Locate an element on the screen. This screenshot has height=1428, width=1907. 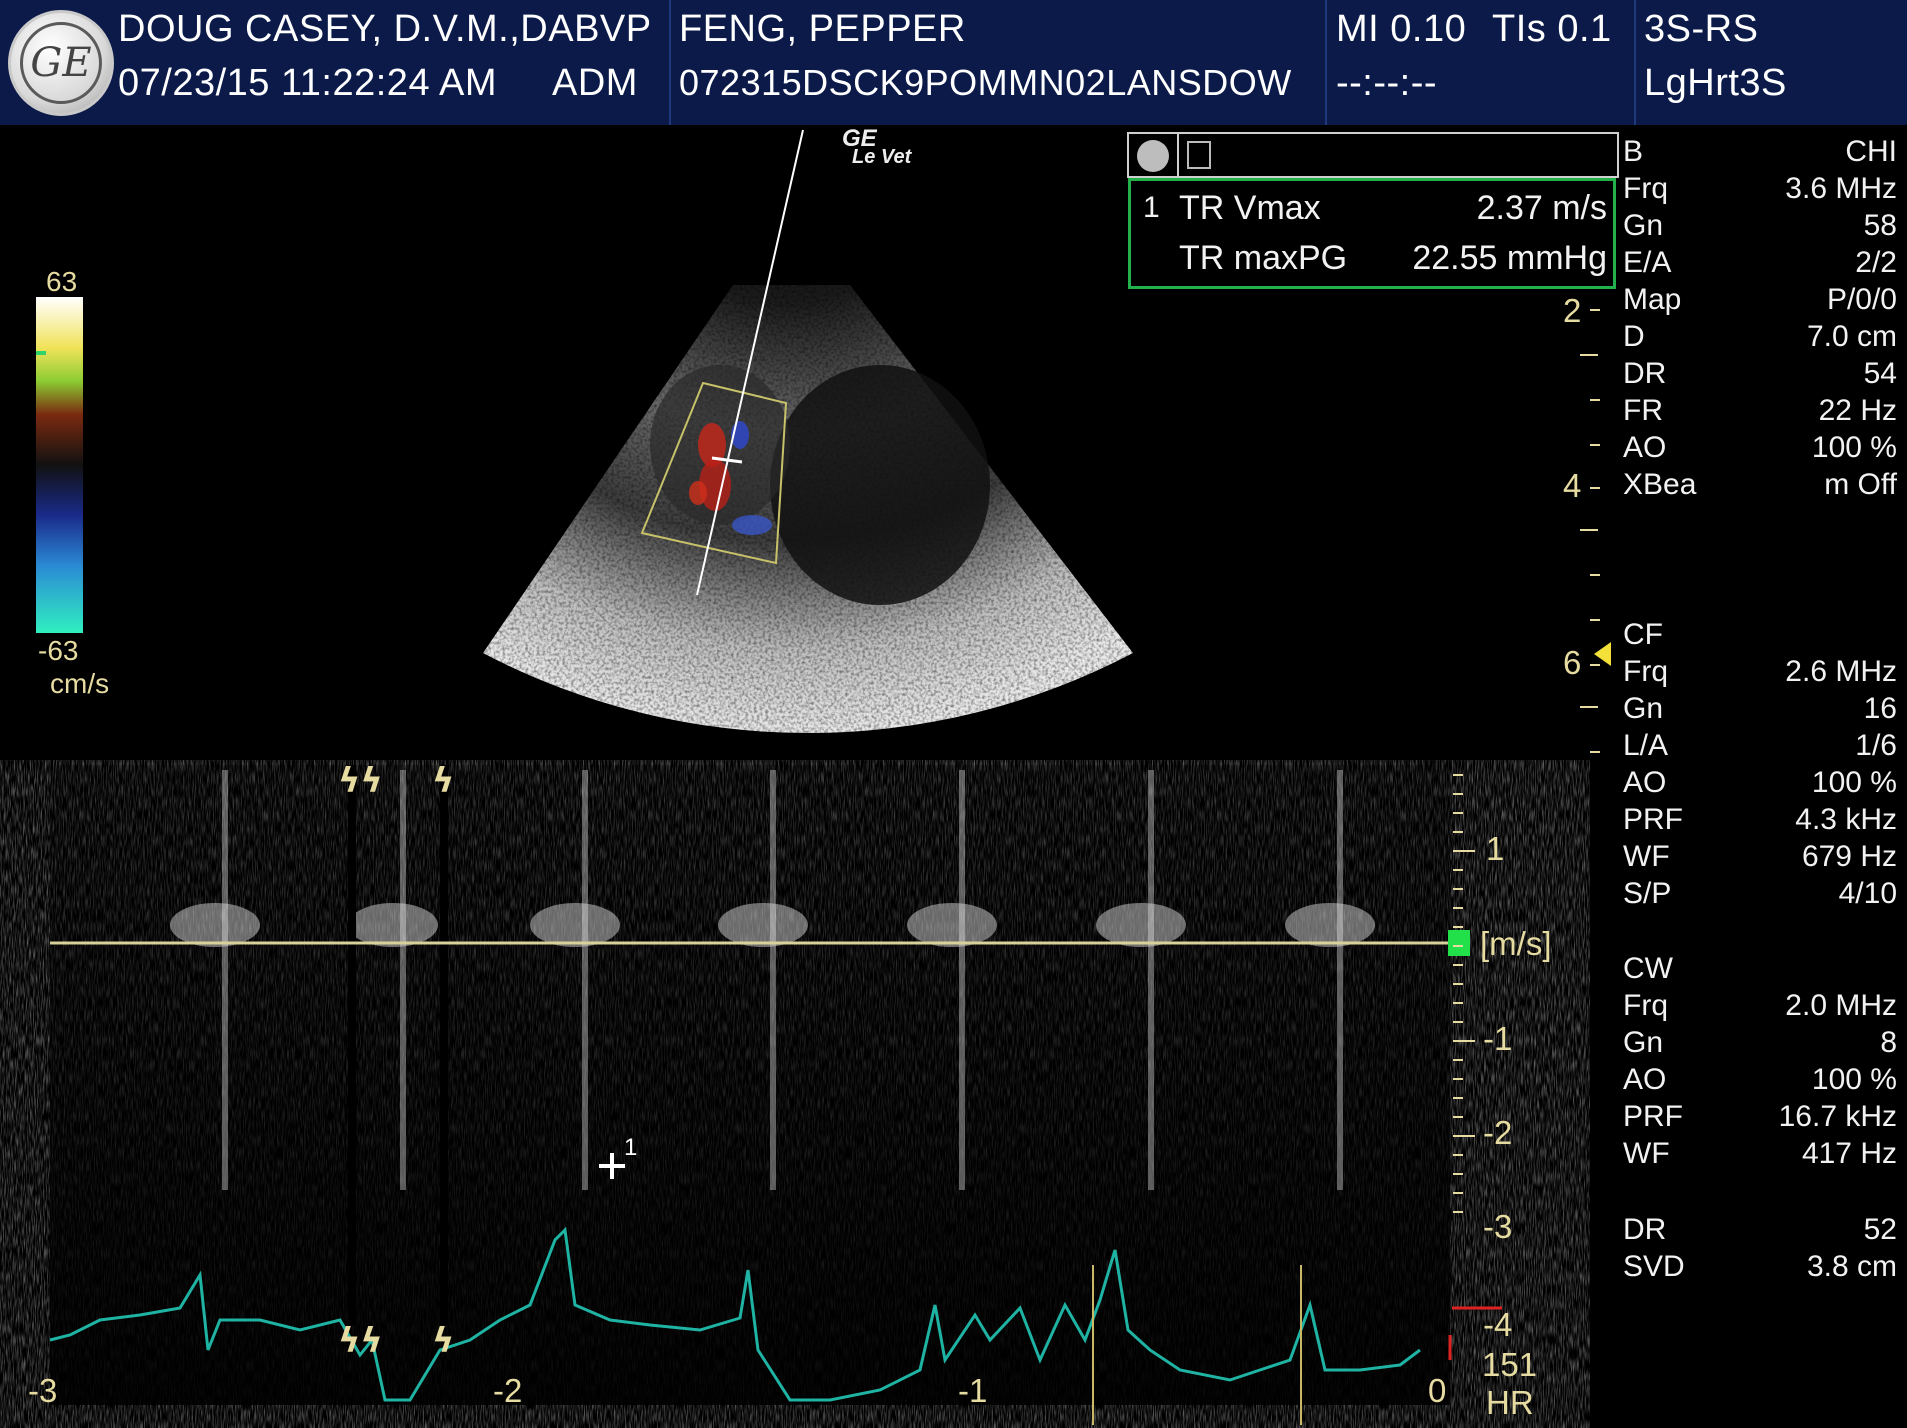
param-value: 16 is located at coordinates (1880, 708).